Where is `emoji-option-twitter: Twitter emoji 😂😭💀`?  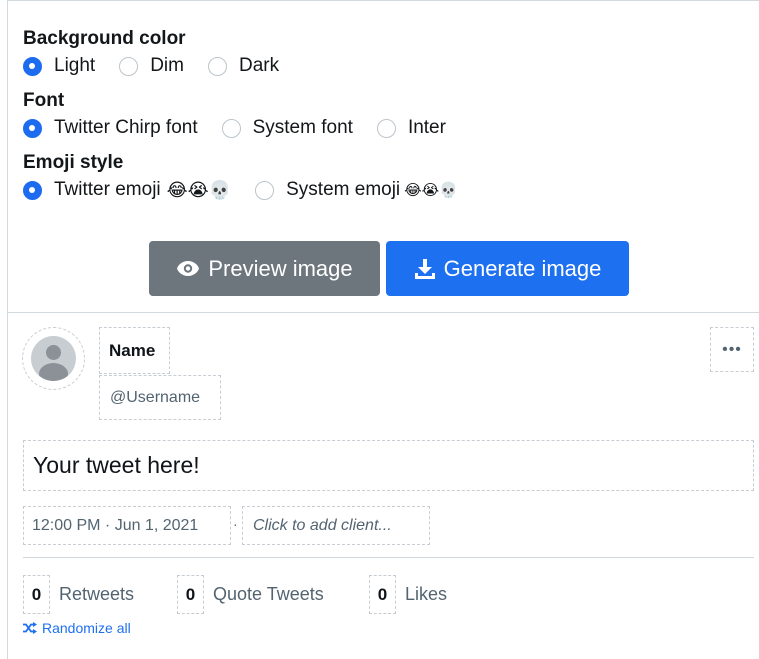
emoji-option-twitter: Twitter emoji 😂😭💀 is located at coordinates (127, 190).